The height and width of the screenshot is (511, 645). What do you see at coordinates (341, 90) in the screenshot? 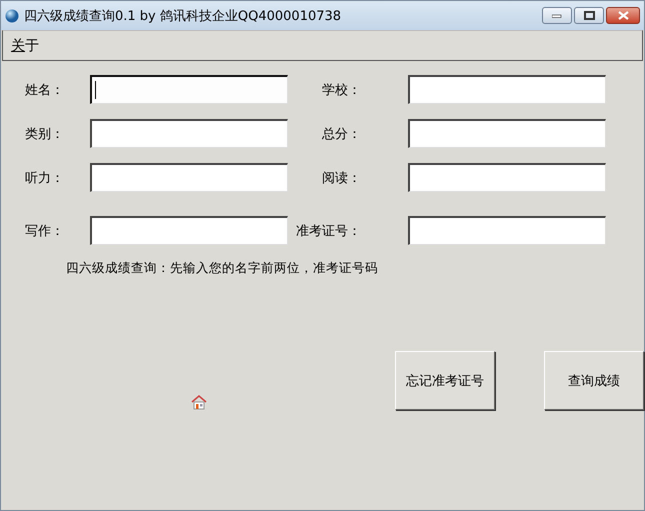
I see `field-label: 学校：` at bounding box center [341, 90].